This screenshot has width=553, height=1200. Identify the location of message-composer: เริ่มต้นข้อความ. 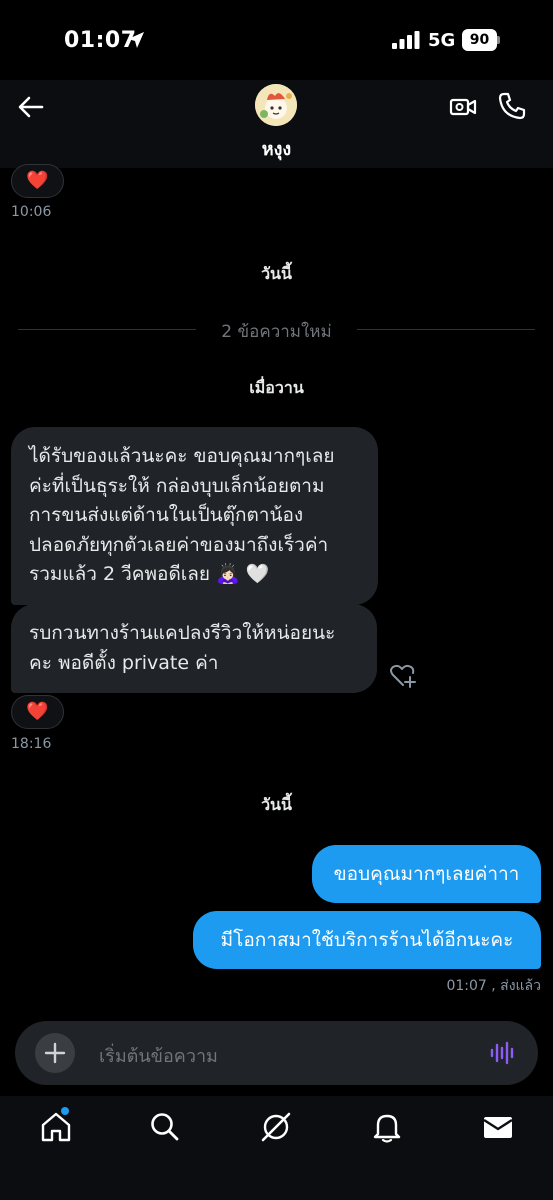
(276, 1053).